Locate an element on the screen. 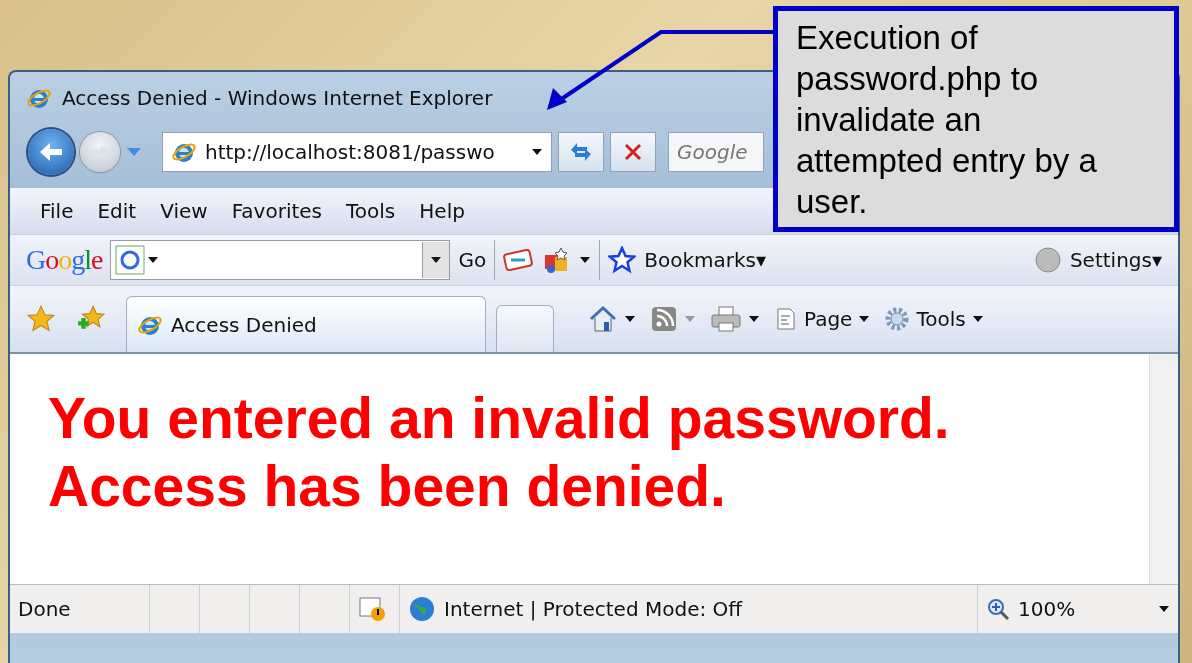 This screenshot has height=663, width=1192. zoom-level: 100% is located at coordinates (1047, 609).